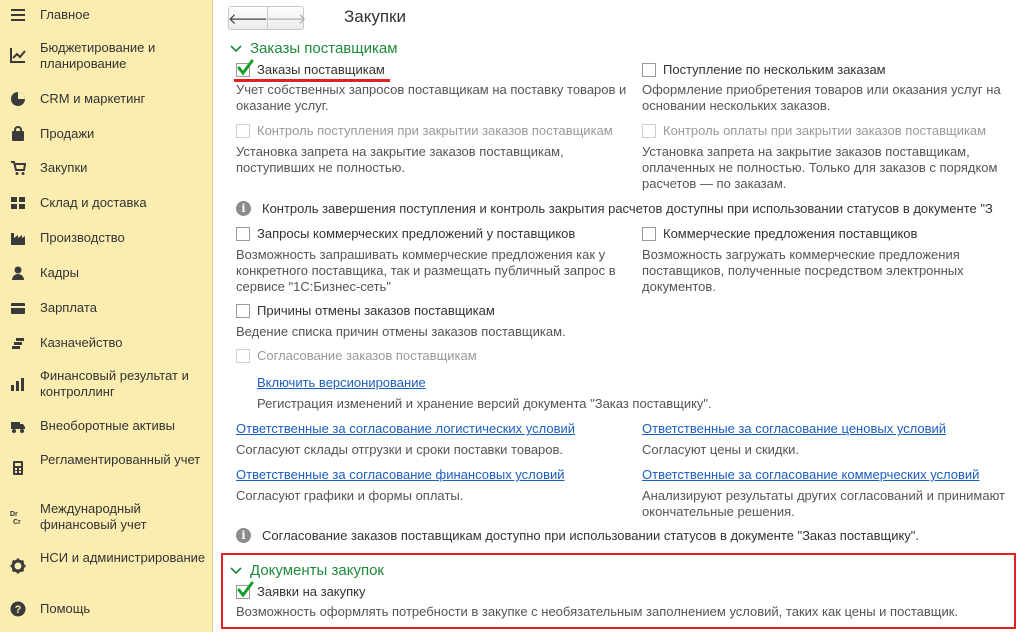  What do you see at coordinates (106, 308) in the screenshot?
I see `sidebar-item-salary: Зарплата` at bounding box center [106, 308].